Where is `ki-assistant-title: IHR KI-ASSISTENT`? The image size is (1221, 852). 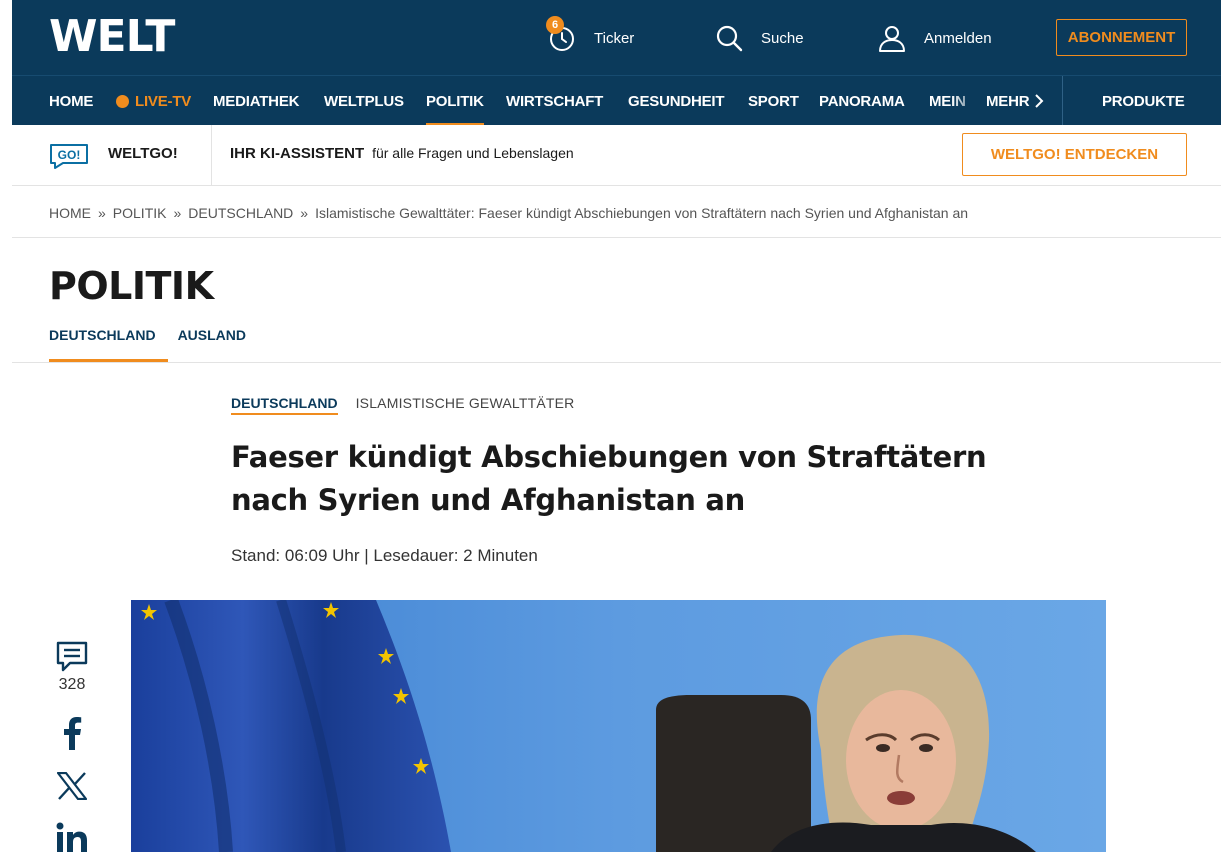
ki-assistant-title: IHR KI-ASSISTENT is located at coordinates (297, 153).